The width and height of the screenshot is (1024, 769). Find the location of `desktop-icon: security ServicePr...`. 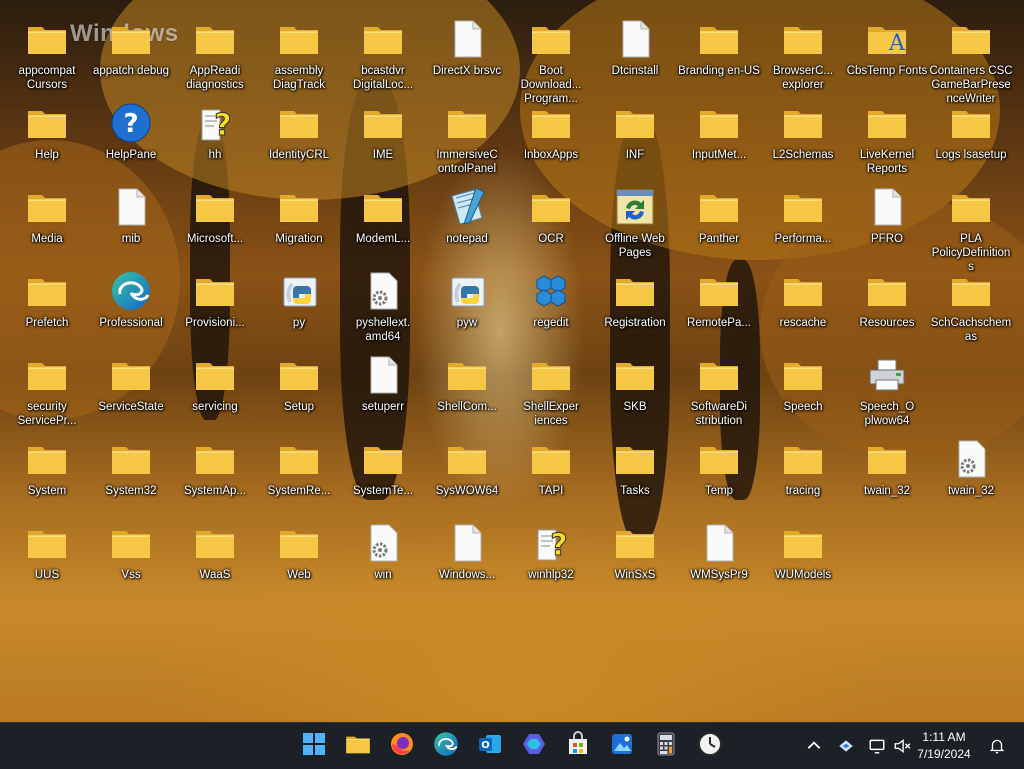

desktop-icon: security ServicePr... is located at coordinates (47, 382).